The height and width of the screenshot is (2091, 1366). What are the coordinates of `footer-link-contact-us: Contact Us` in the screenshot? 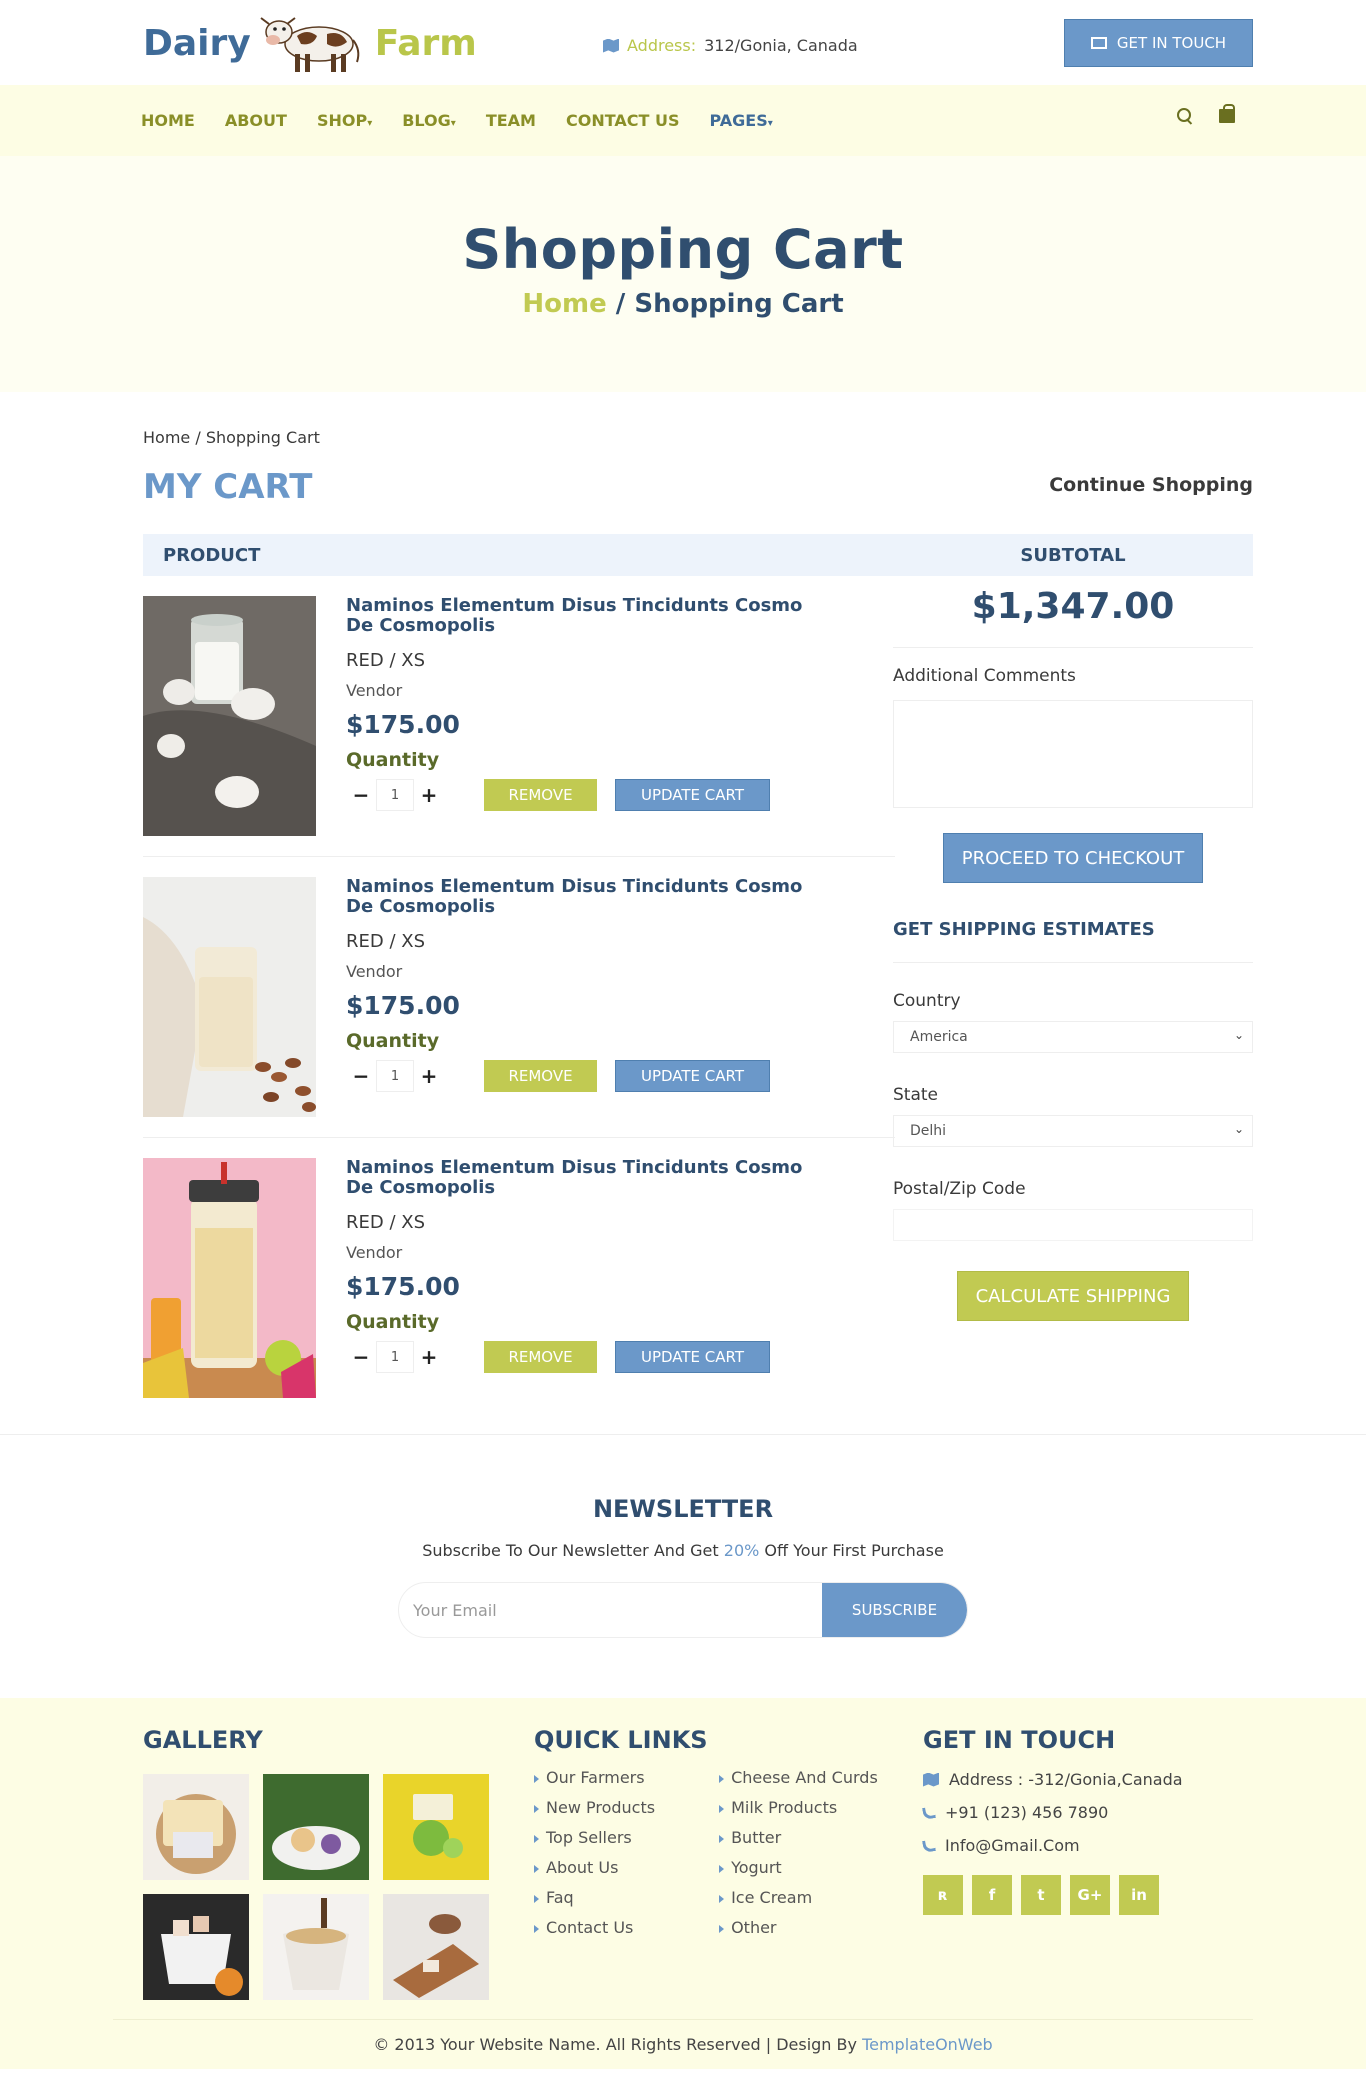 It's located at (594, 1927).